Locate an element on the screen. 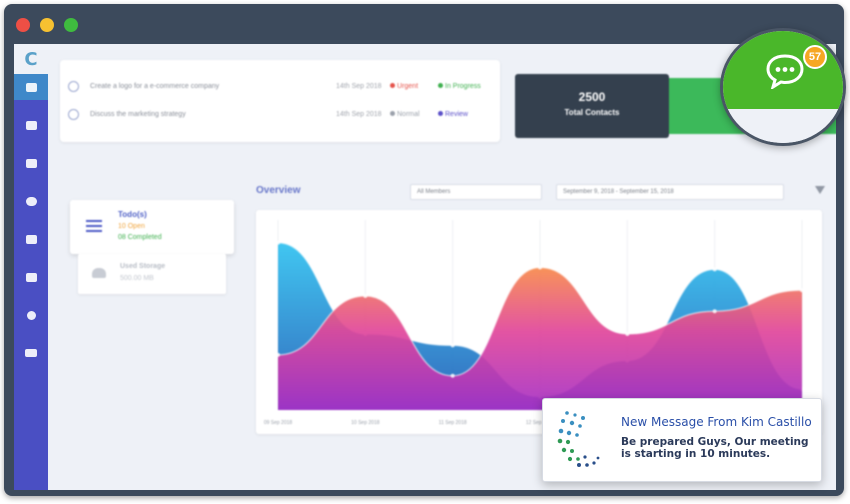 Image resolution: width=850 pixels, height=504 pixels. filter-icon is located at coordinates (820, 190).